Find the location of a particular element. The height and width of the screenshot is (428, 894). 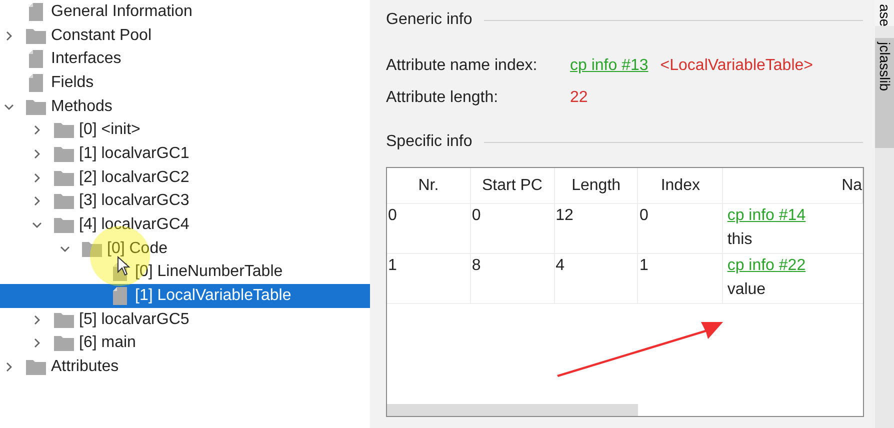

tree-item: Interfaces is located at coordinates (185, 59).